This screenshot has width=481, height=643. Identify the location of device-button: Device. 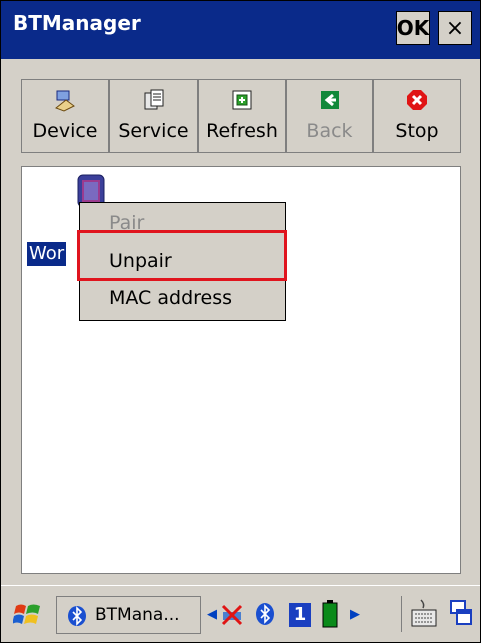
(65, 116).